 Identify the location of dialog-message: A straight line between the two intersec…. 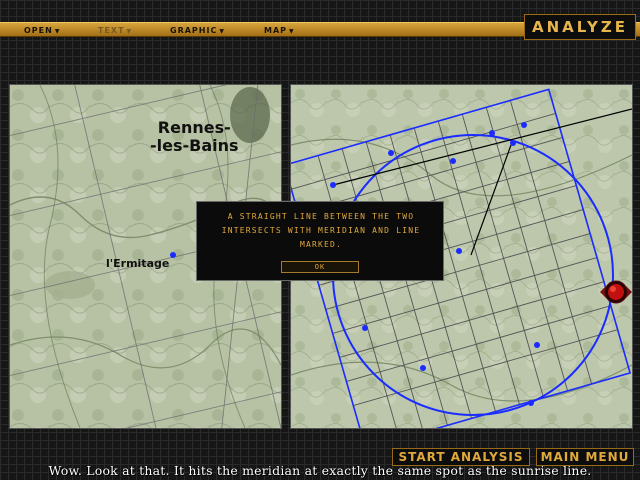
(321, 230).